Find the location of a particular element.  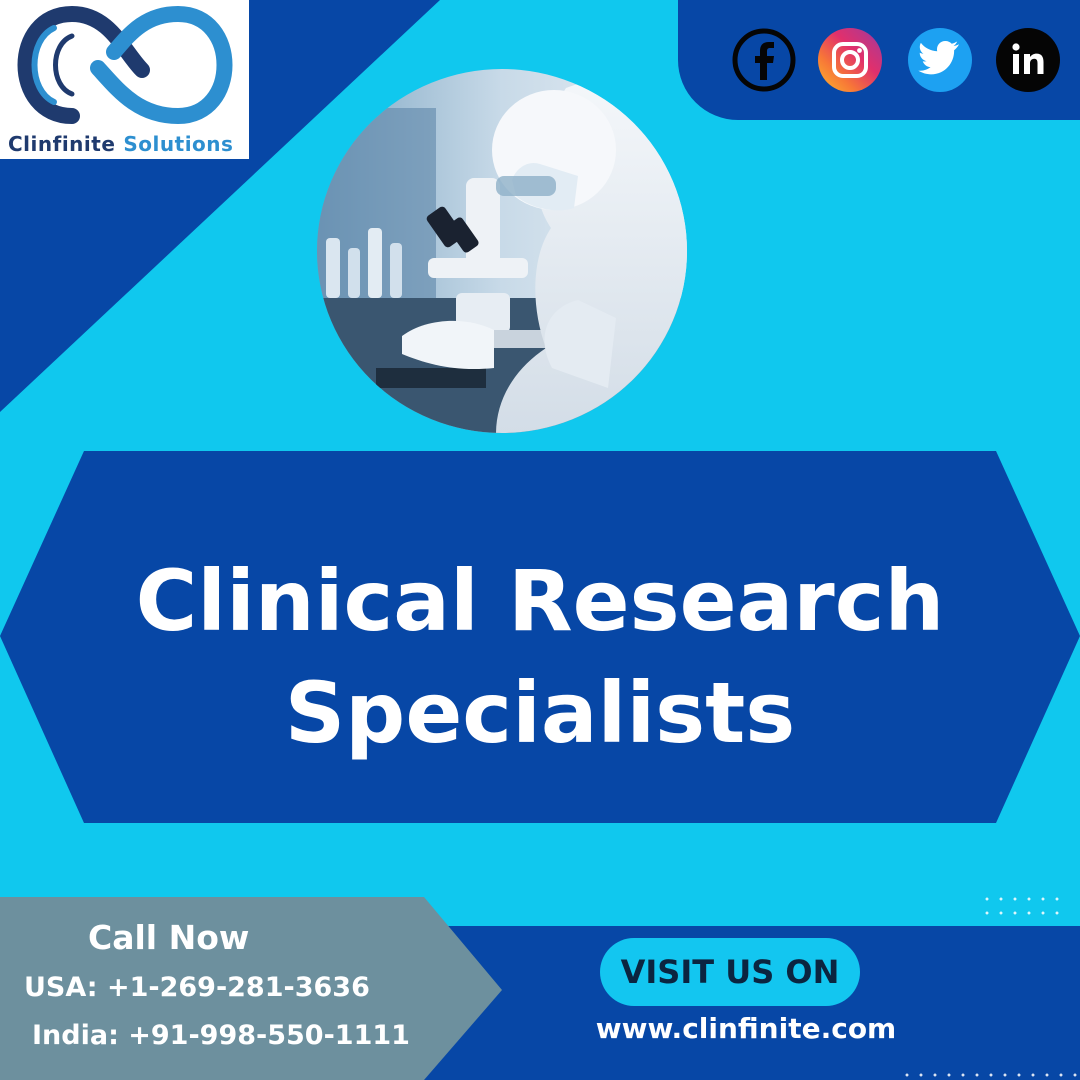

call-now-label: Call Now is located at coordinates (169, 937).